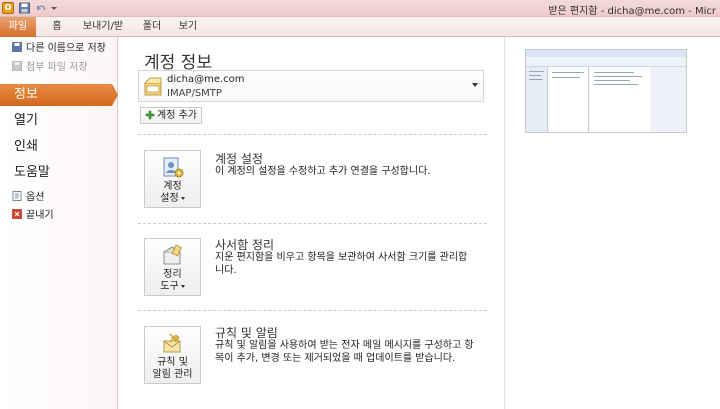 Image resolution: width=720 pixels, height=409 pixels. What do you see at coordinates (54, 8) in the screenshot?
I see `customize-qat-icon` at bounding box center [54, 8].